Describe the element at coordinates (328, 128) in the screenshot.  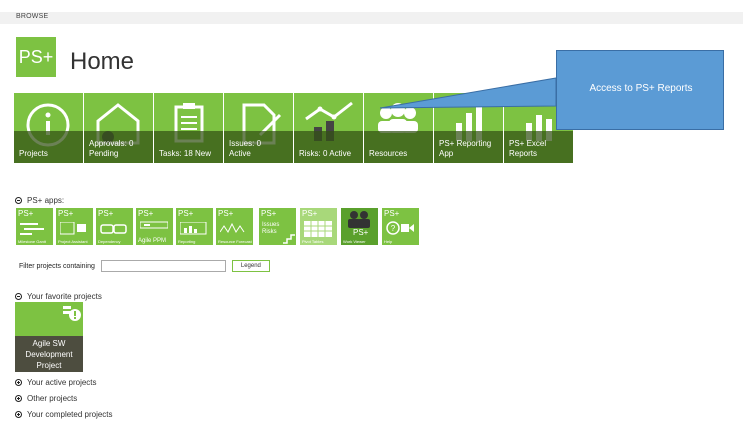
I see `tile-risks: Risks: 0 Active` at that location.